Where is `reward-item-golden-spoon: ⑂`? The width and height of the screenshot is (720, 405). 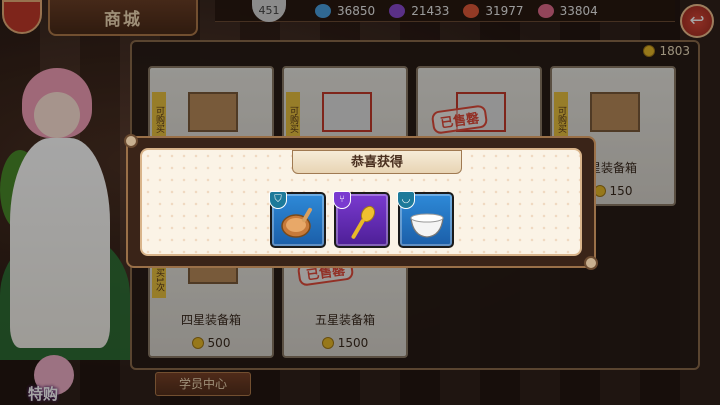
reward-item-golden-spoon: ⑂ is located at coordinates (361, 219).